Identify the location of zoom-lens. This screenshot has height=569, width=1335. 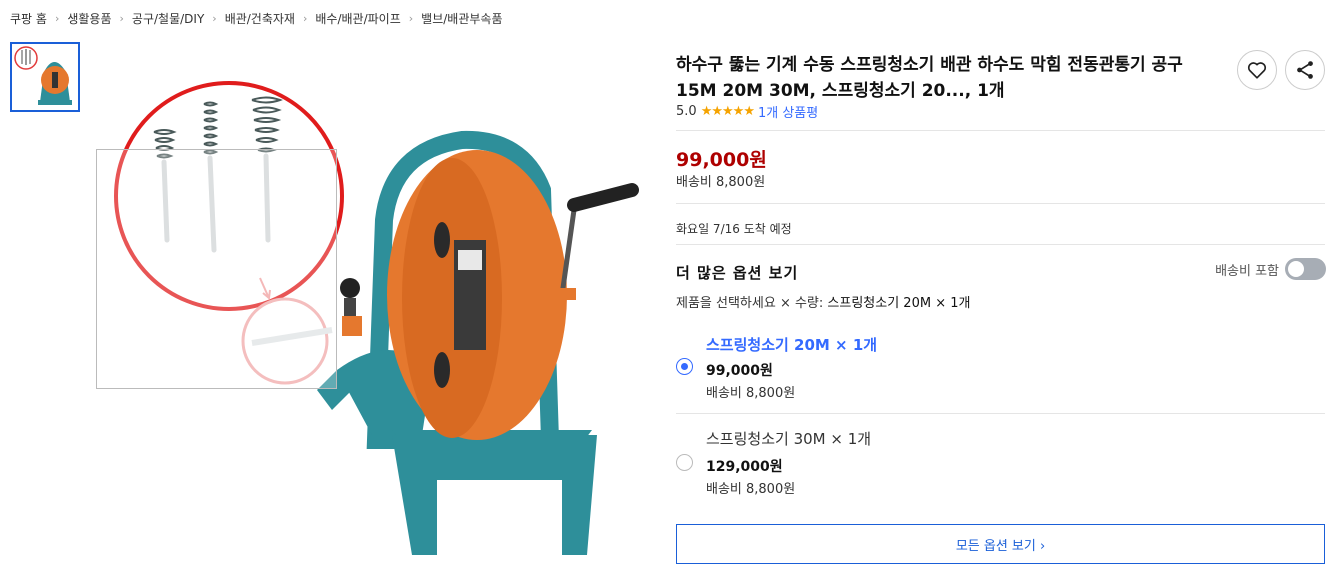
(216, 269).